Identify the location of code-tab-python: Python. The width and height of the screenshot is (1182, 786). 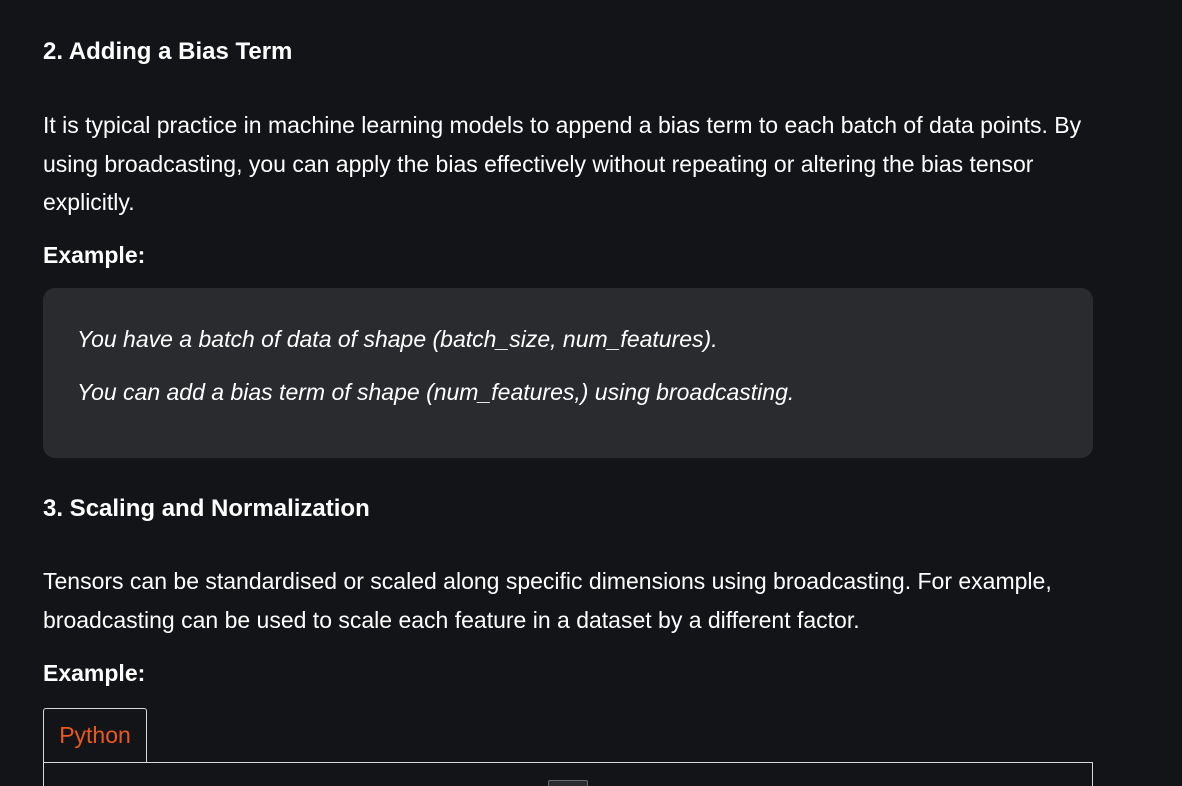
(95, 735).